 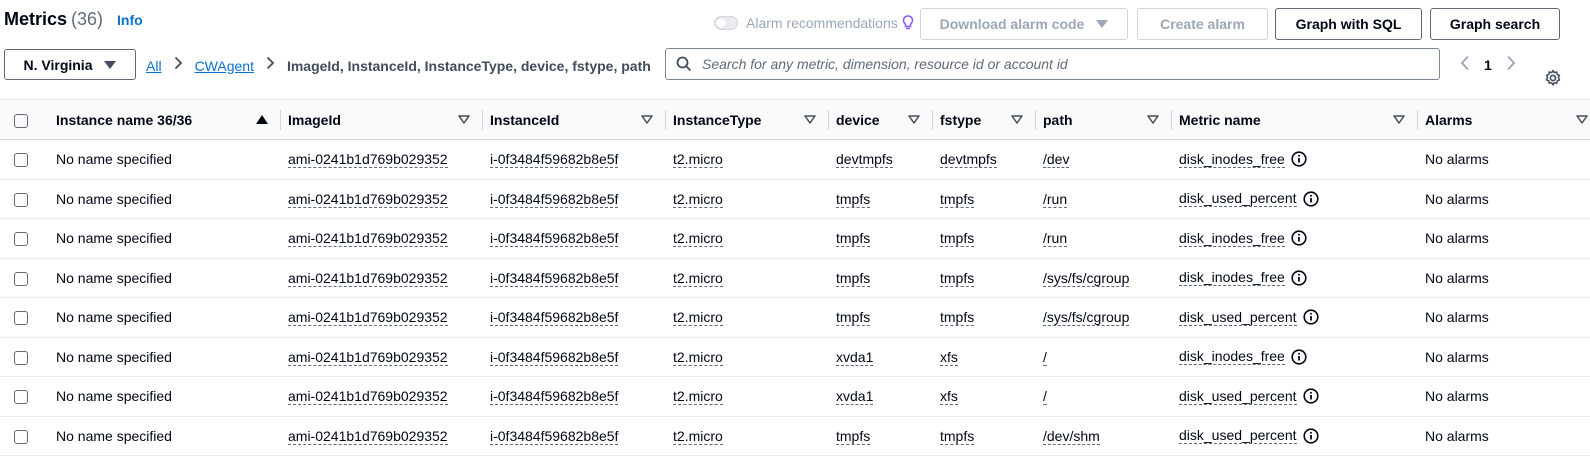 I want to click on device: devtmpfs, so click(x=864, y=160).